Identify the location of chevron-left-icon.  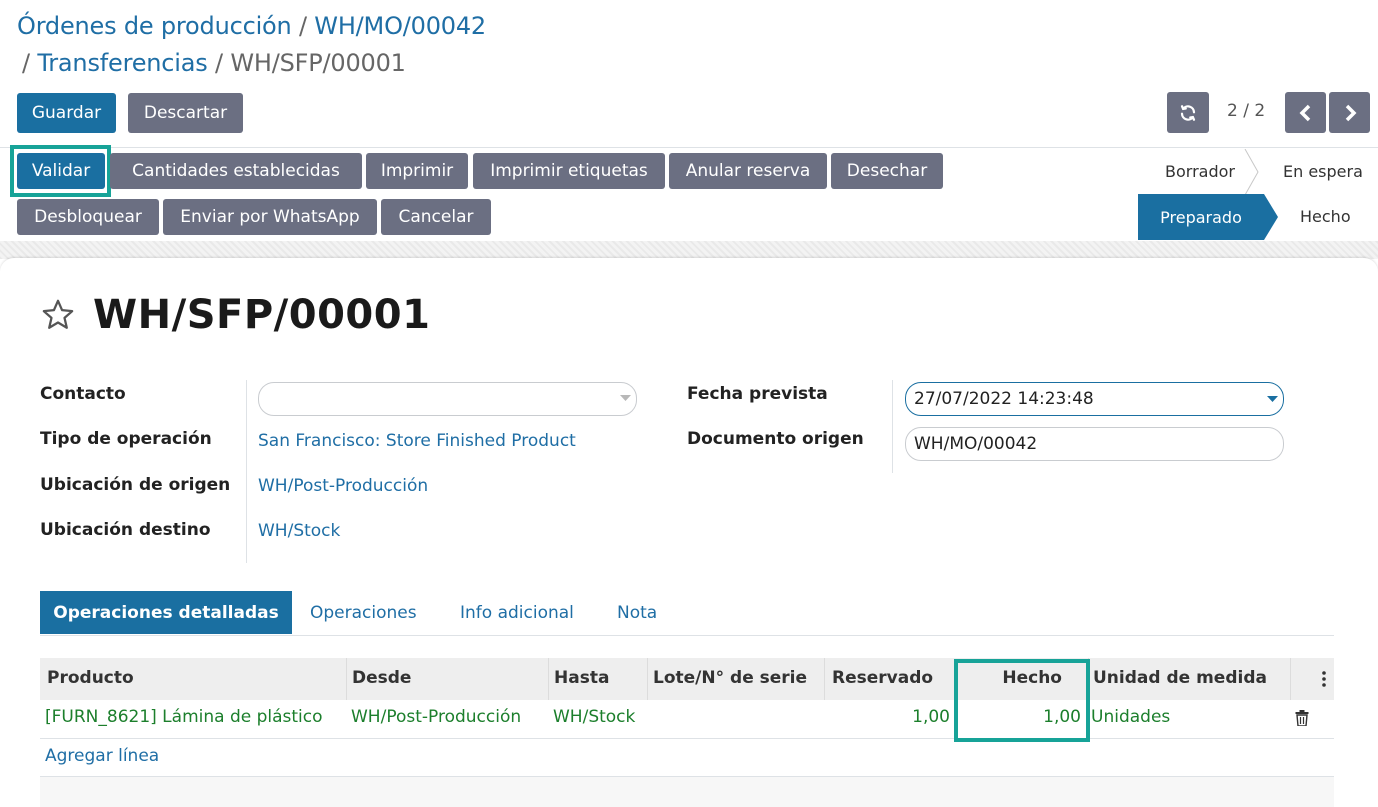
(1304, 112).